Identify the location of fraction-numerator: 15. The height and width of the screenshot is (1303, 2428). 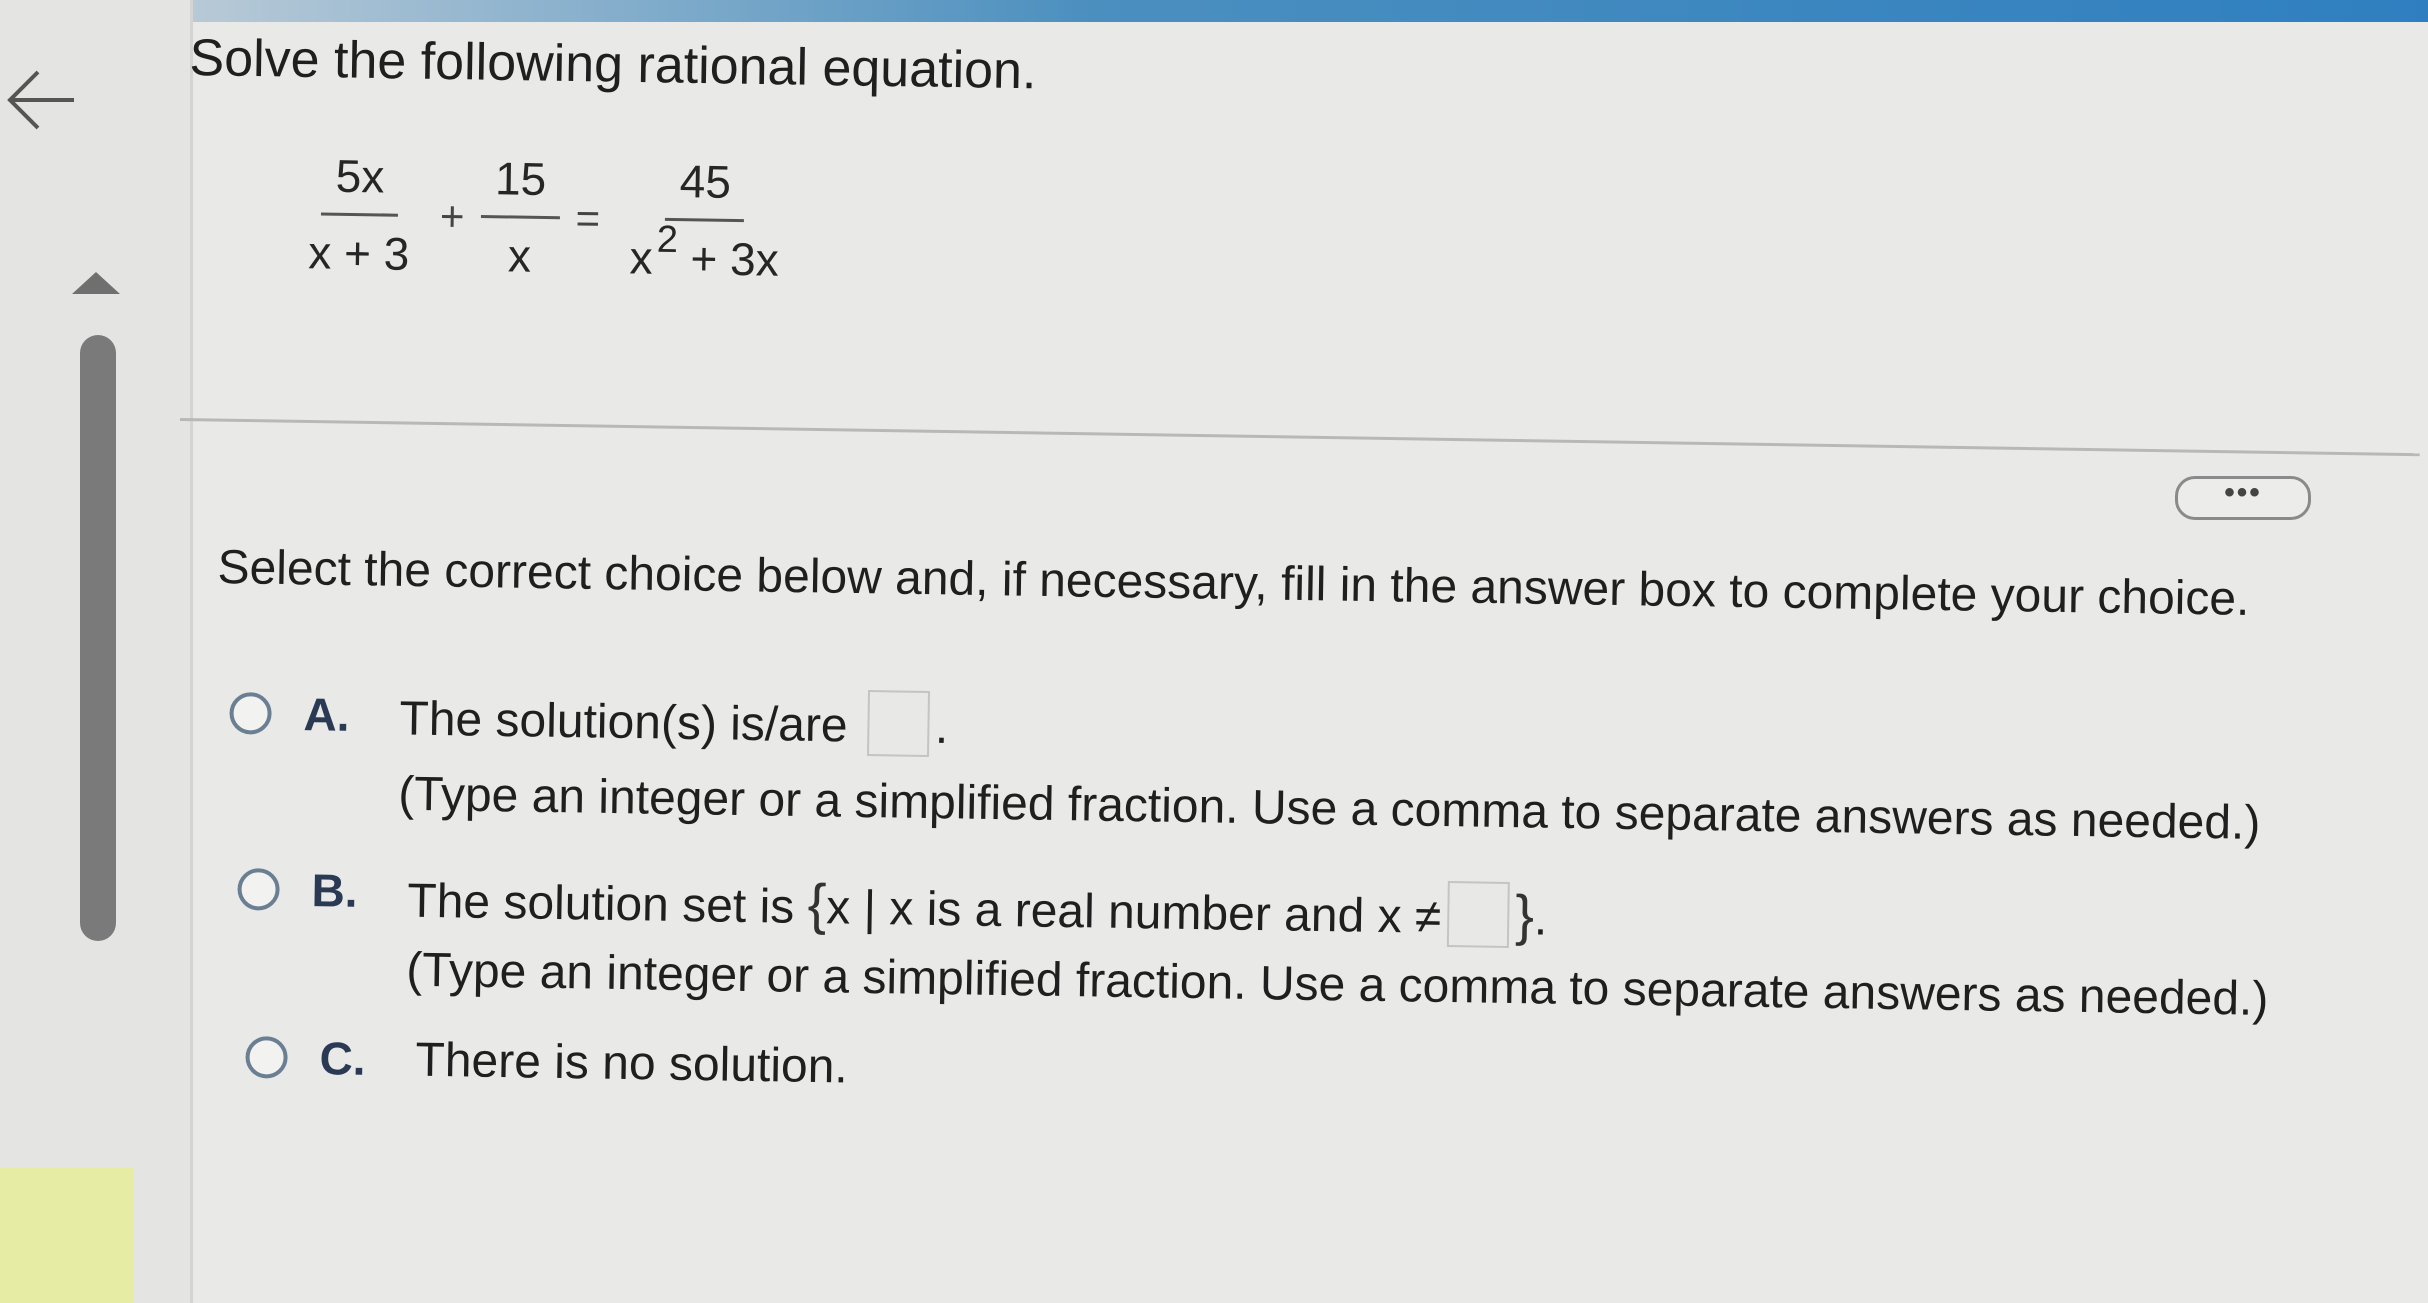
(520, 185).